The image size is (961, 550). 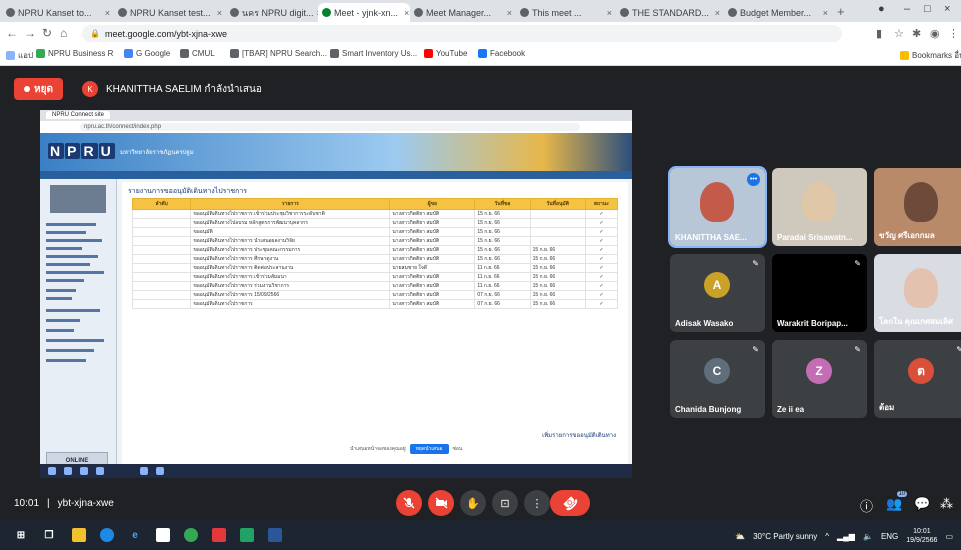 What do you see at coordinates (868, 536) in the screenshot?
I see `volume-icon: 🔈` at bounding box center [868, 536].